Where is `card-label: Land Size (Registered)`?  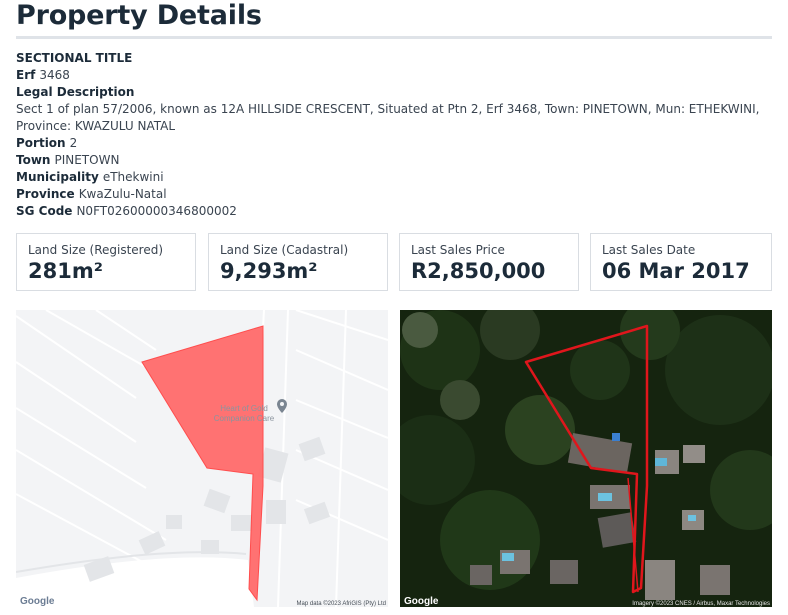 card-label: Land Size (Registered) is located at coordinates (96, 250).